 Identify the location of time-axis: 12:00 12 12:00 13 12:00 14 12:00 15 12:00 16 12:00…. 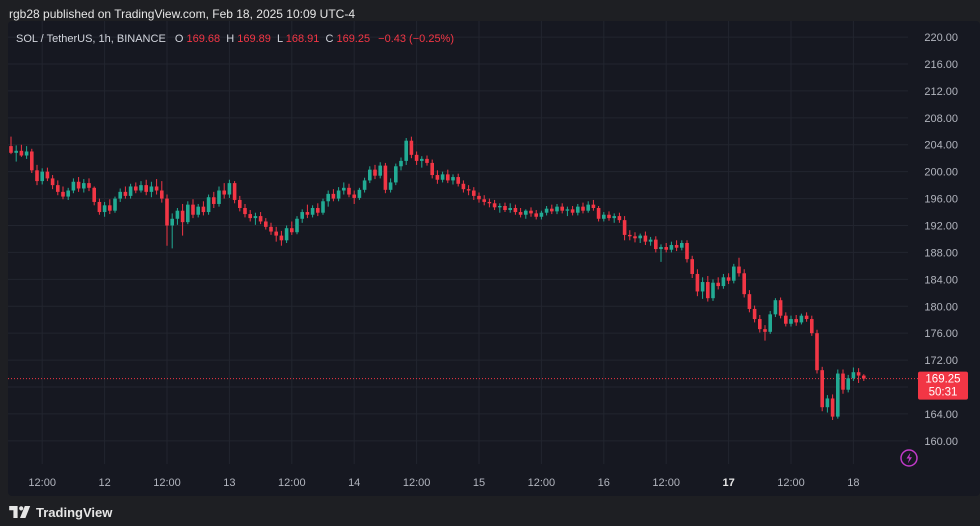
(443, 483).